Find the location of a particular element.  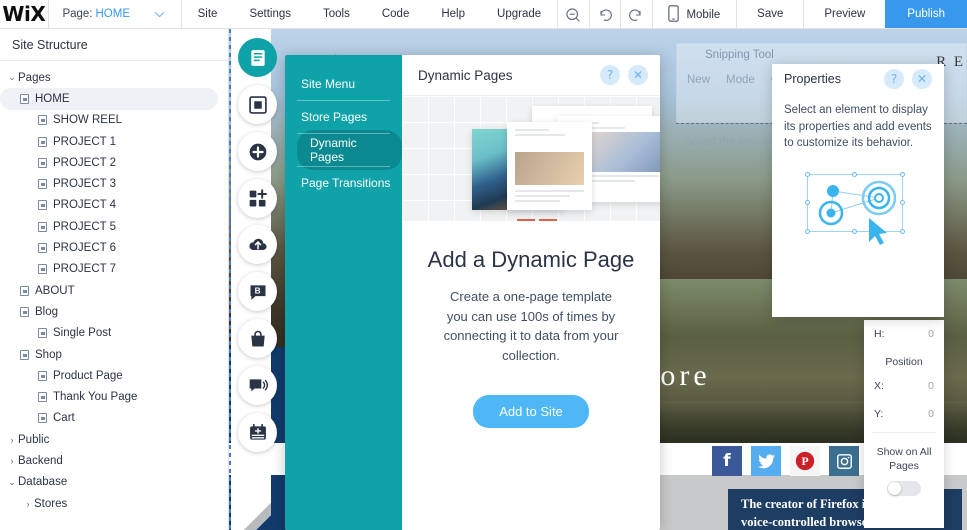

zoom-out-icon is located at coordinates (573, 14).